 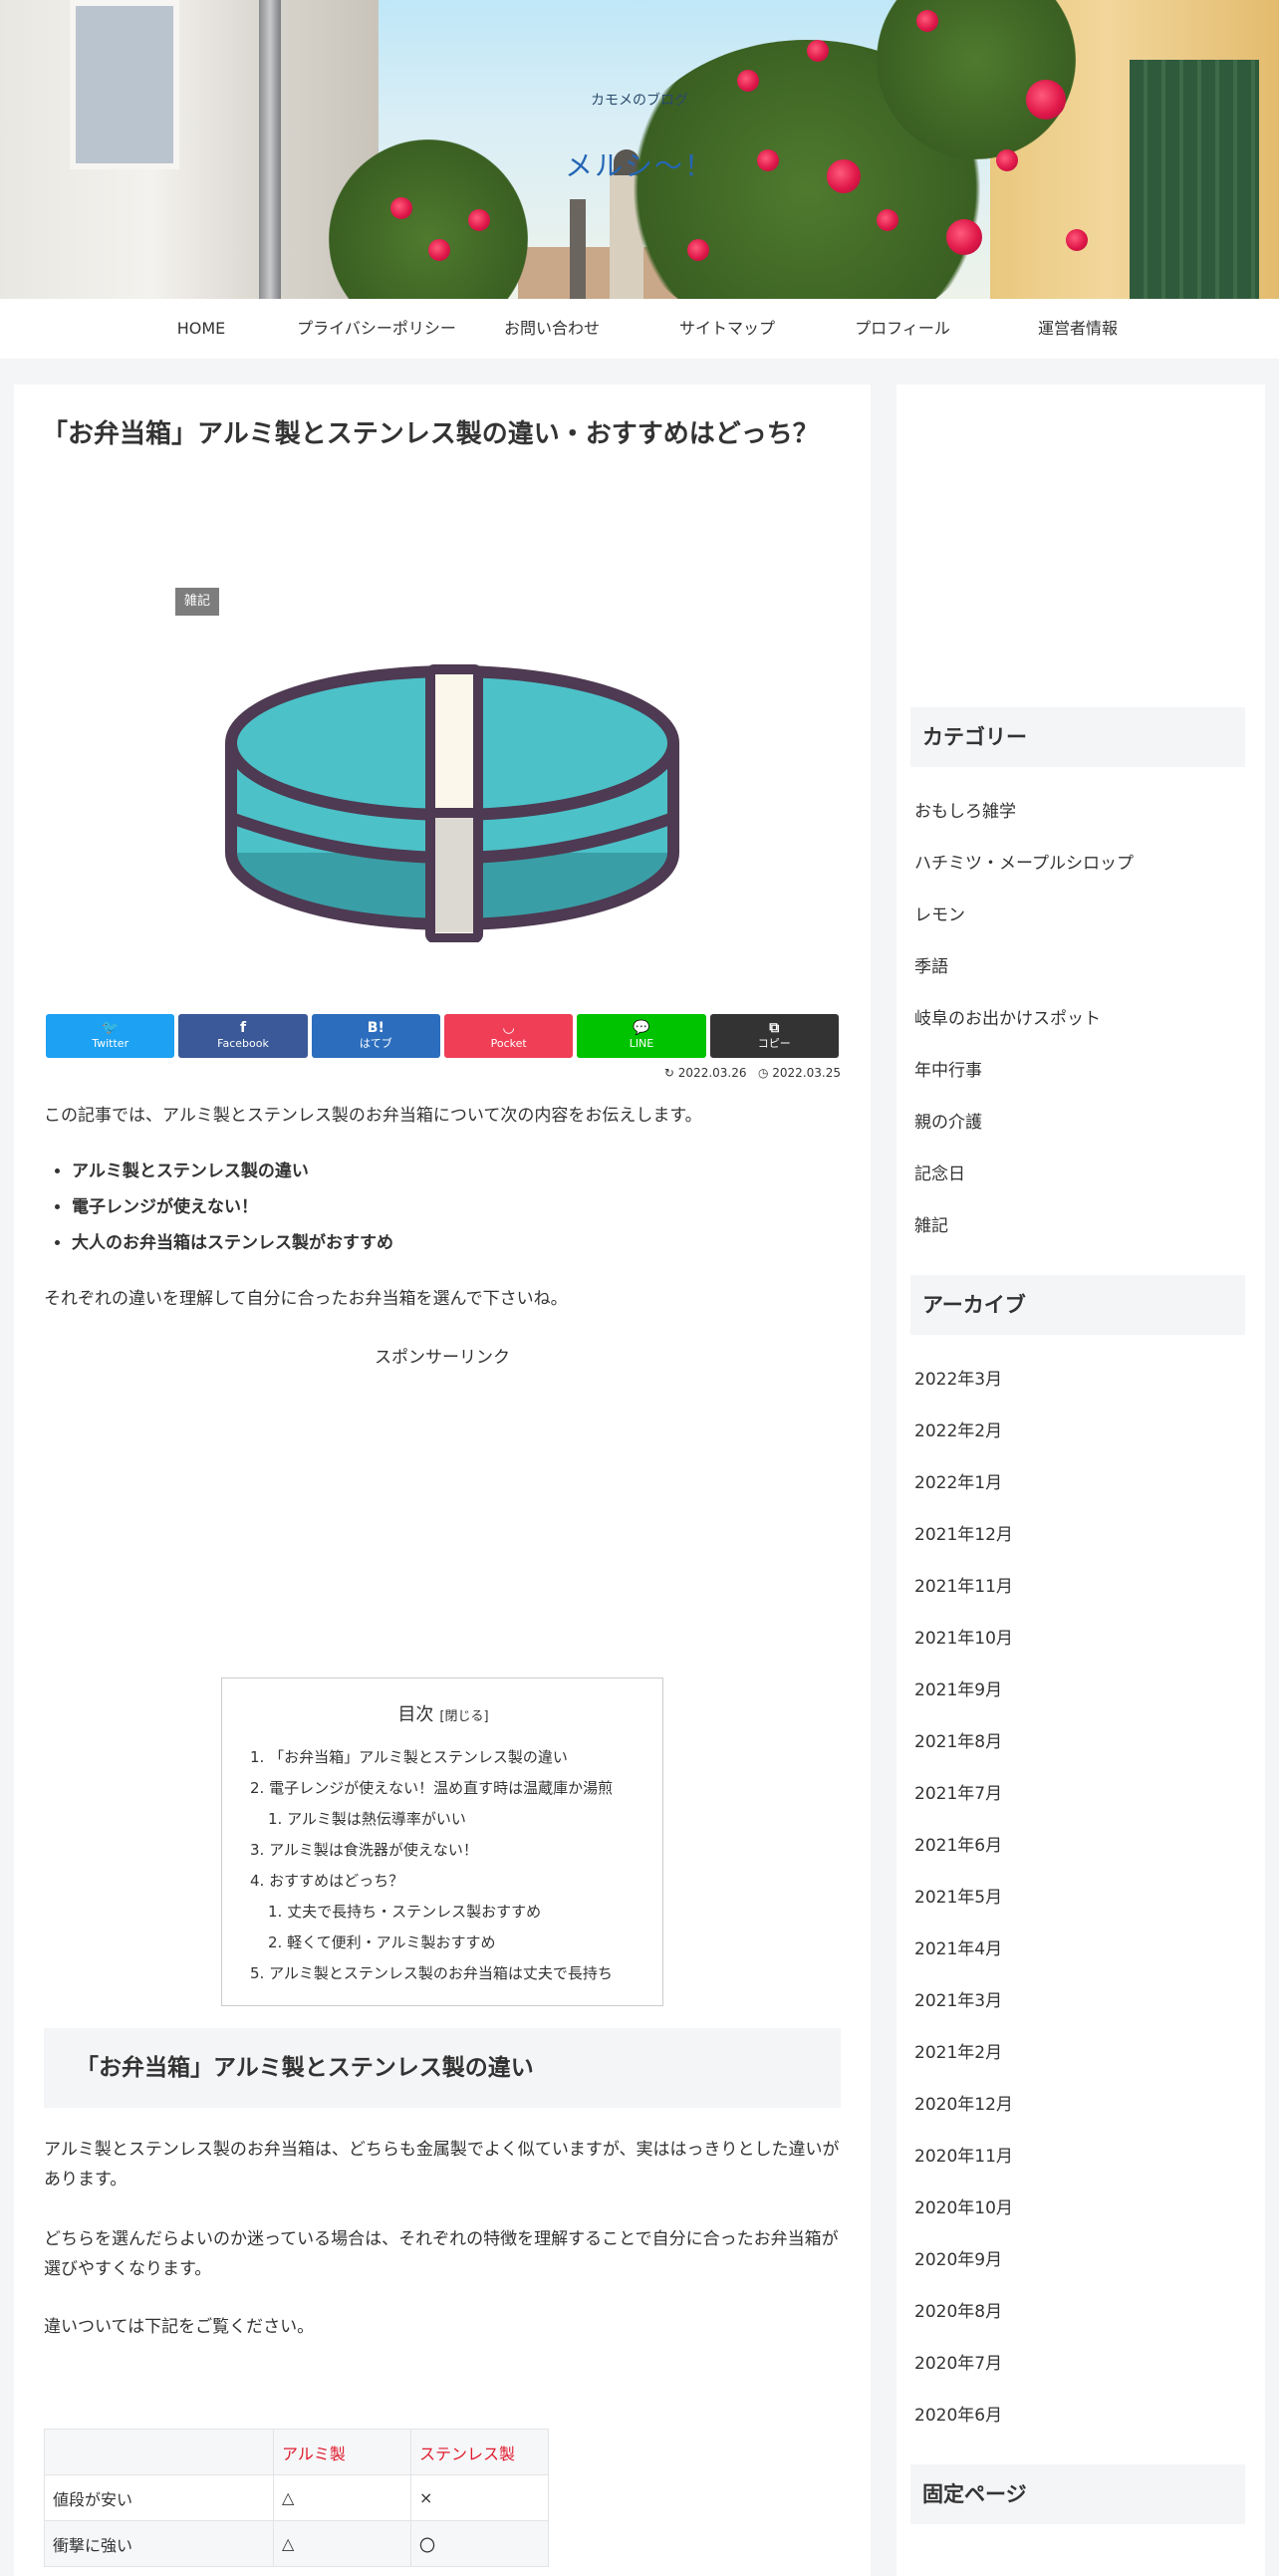 I want to click on toc-item: 1. 「お弁当箱」アルミ製とステンレス製の違い, so click(x=409, y=1756).